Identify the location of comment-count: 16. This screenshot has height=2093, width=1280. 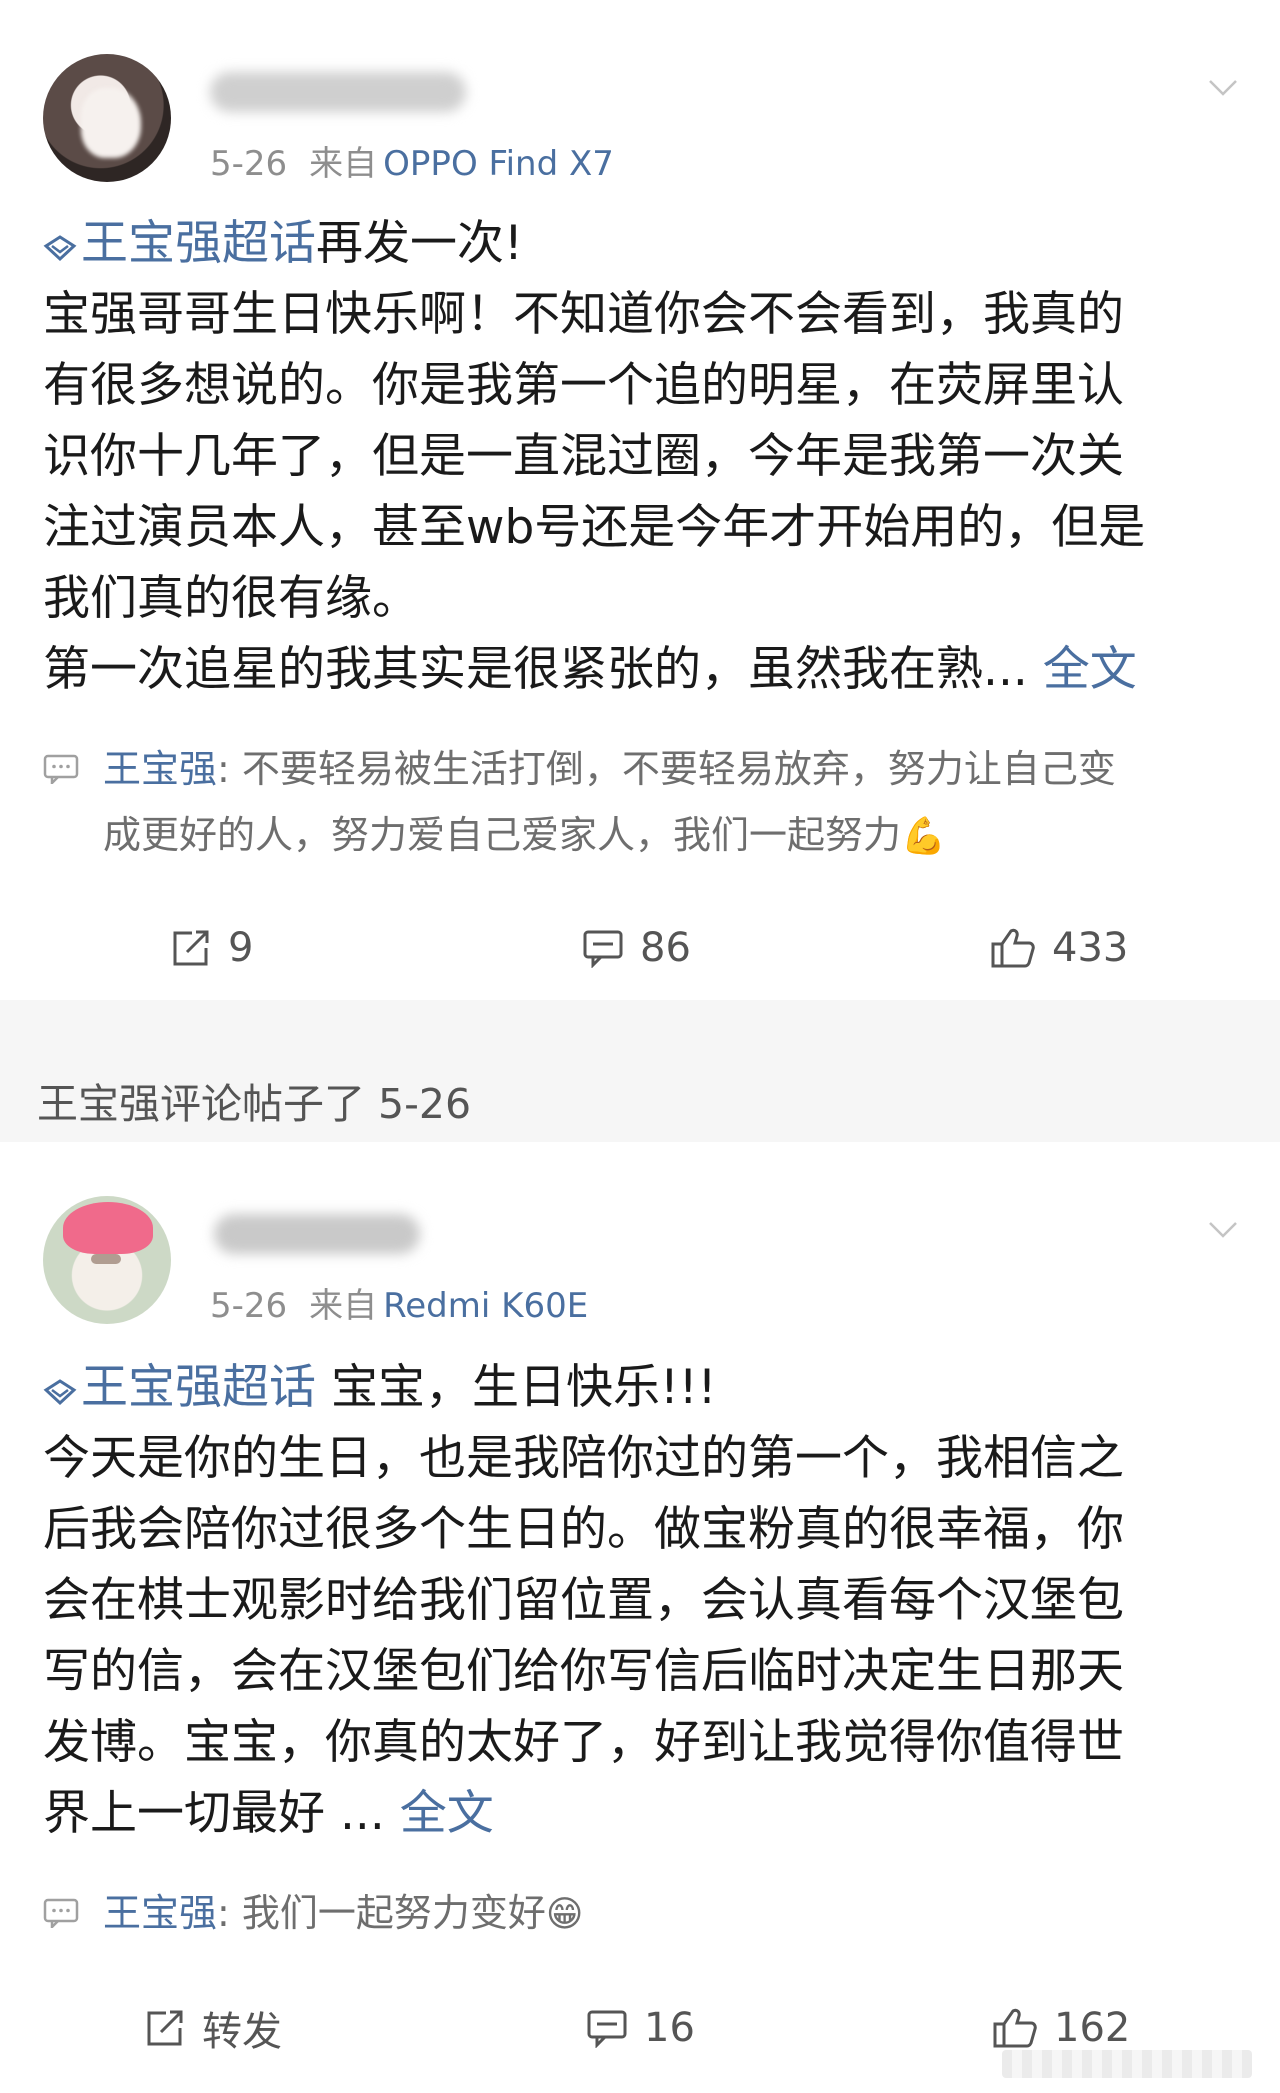
(669, 2028).